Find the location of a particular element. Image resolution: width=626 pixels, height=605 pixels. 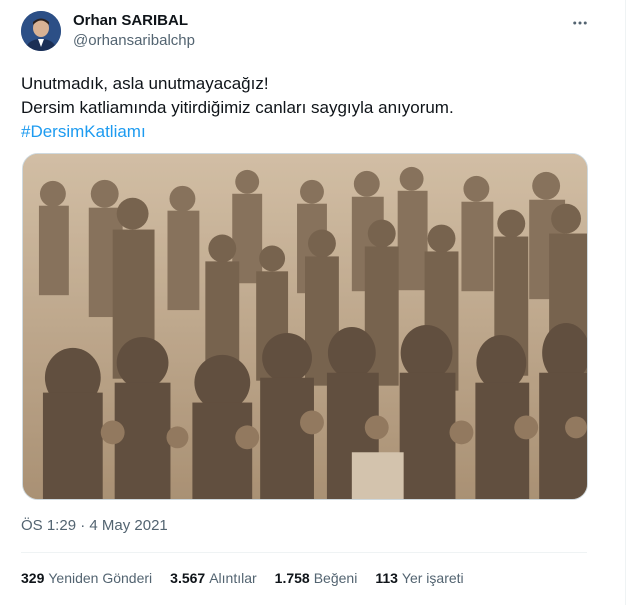

retweets-stat: 329 Yeniden Gönderi is located at coordinates (86, 578).